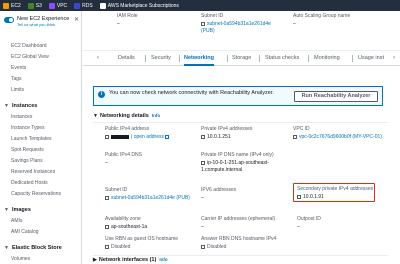 This screenshot has height=264, width=400. What do you see at coordinates (40, 150) in the screenshot?
I see `sidebar-item-spot-requests: Spot Requests` at bounding box center [40, 150].